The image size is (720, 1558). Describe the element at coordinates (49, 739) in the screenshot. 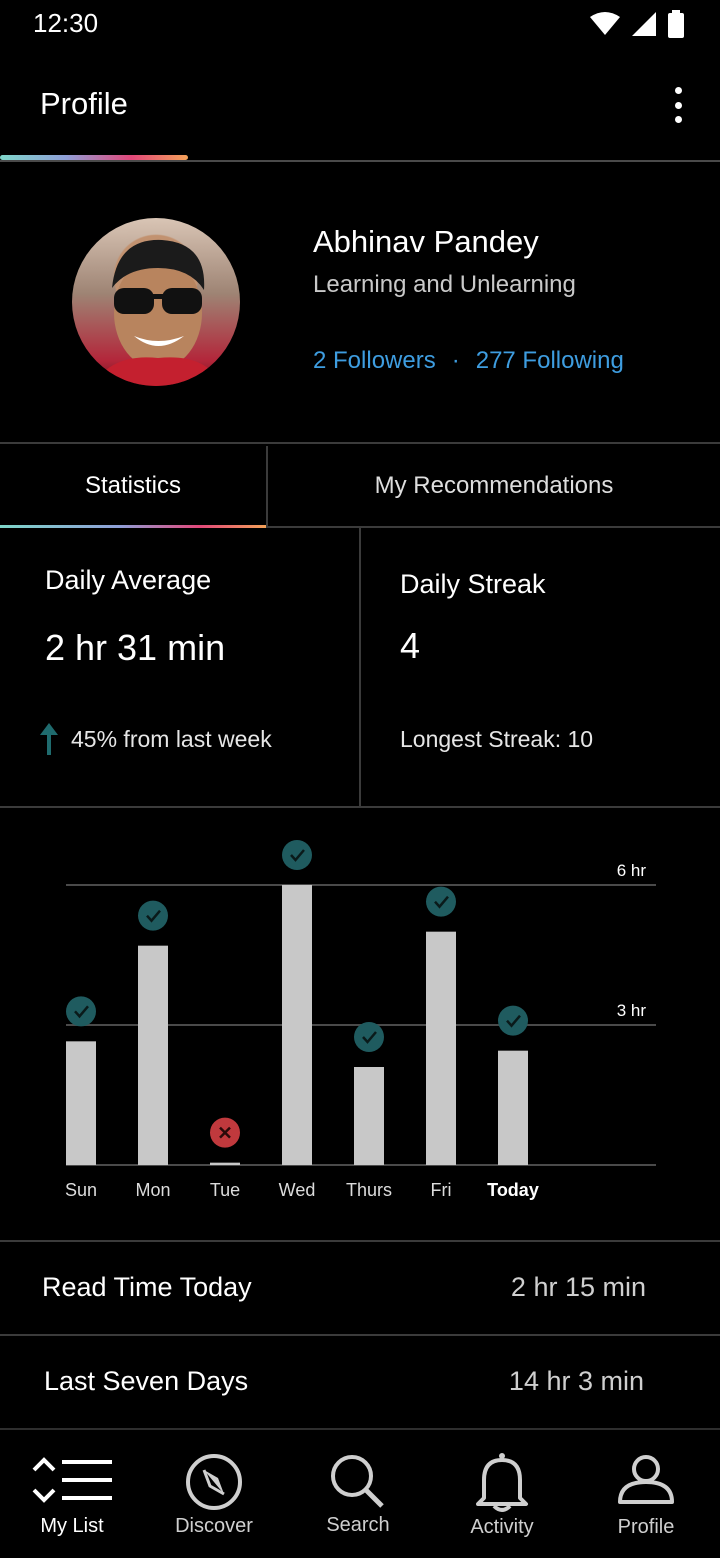

I see `arrow-up-icon` at that location.